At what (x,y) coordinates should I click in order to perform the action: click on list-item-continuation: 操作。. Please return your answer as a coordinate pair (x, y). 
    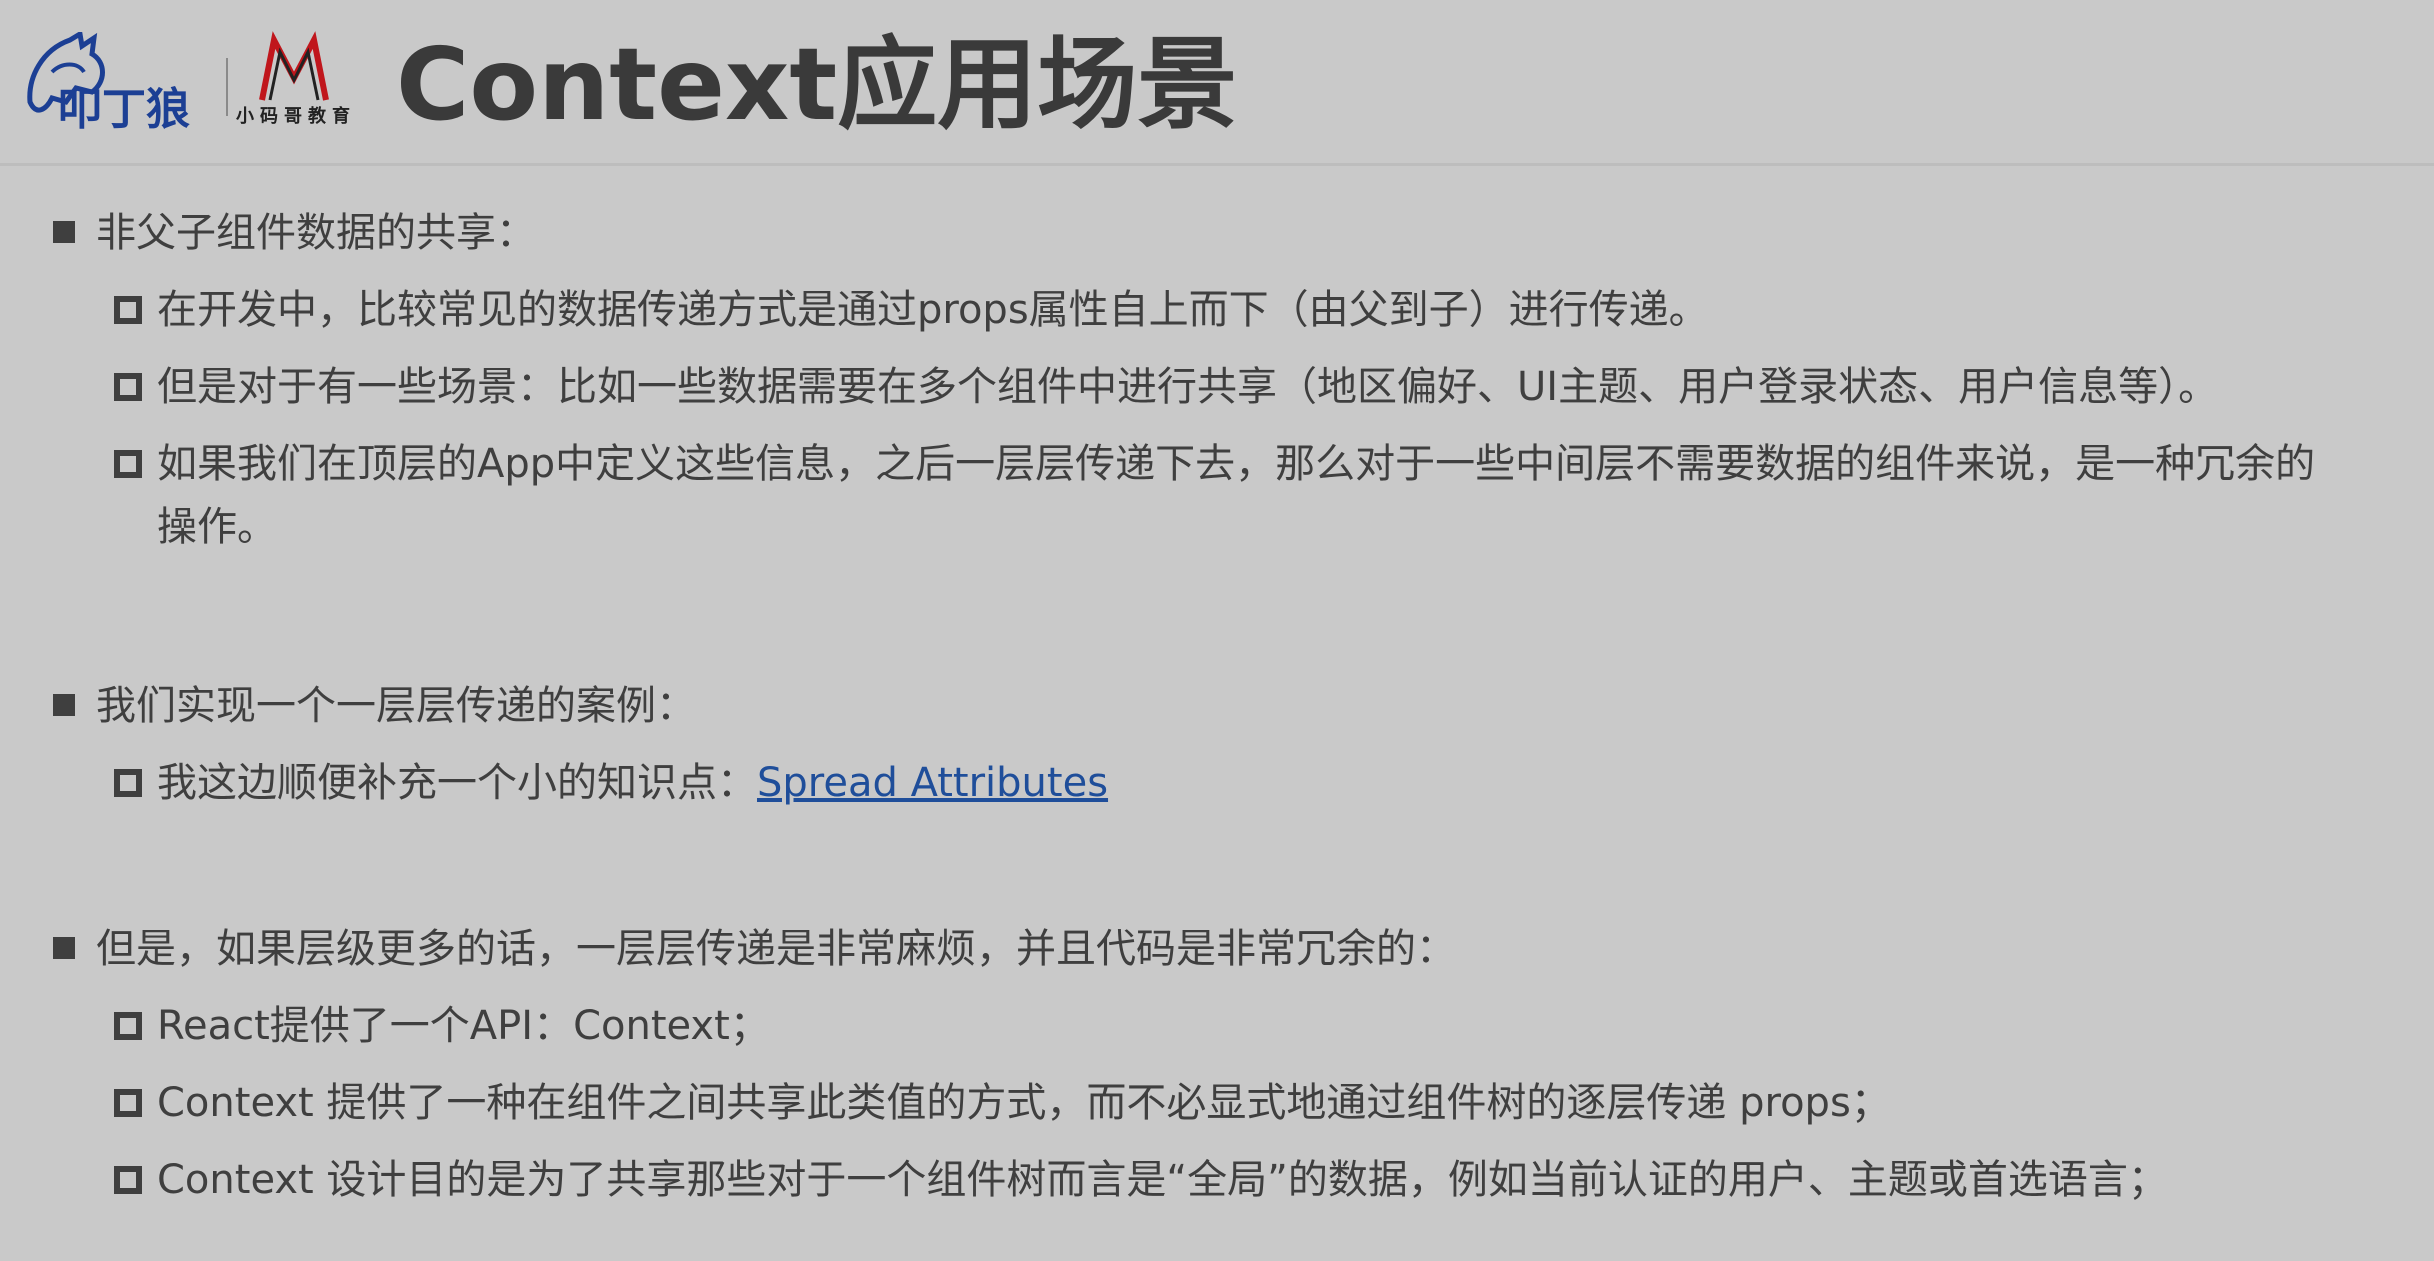
    Looking at the image, I should click on (217, 527).